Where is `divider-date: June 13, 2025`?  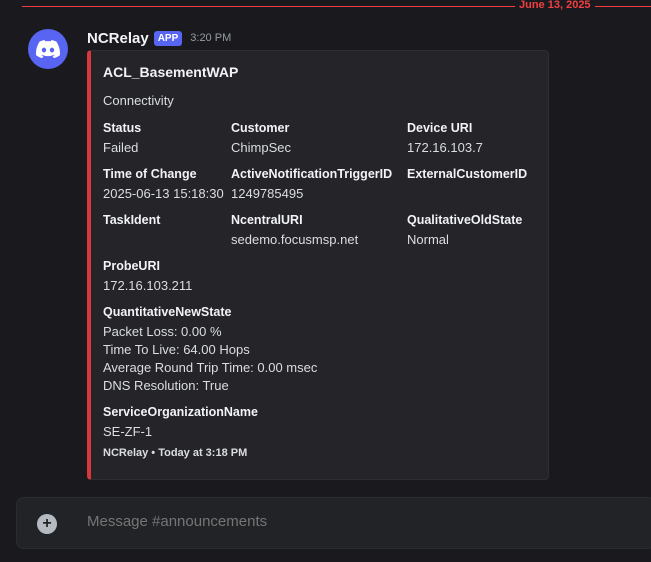
divider-date: June 13, 2025 is located at coordinates (555, 5).